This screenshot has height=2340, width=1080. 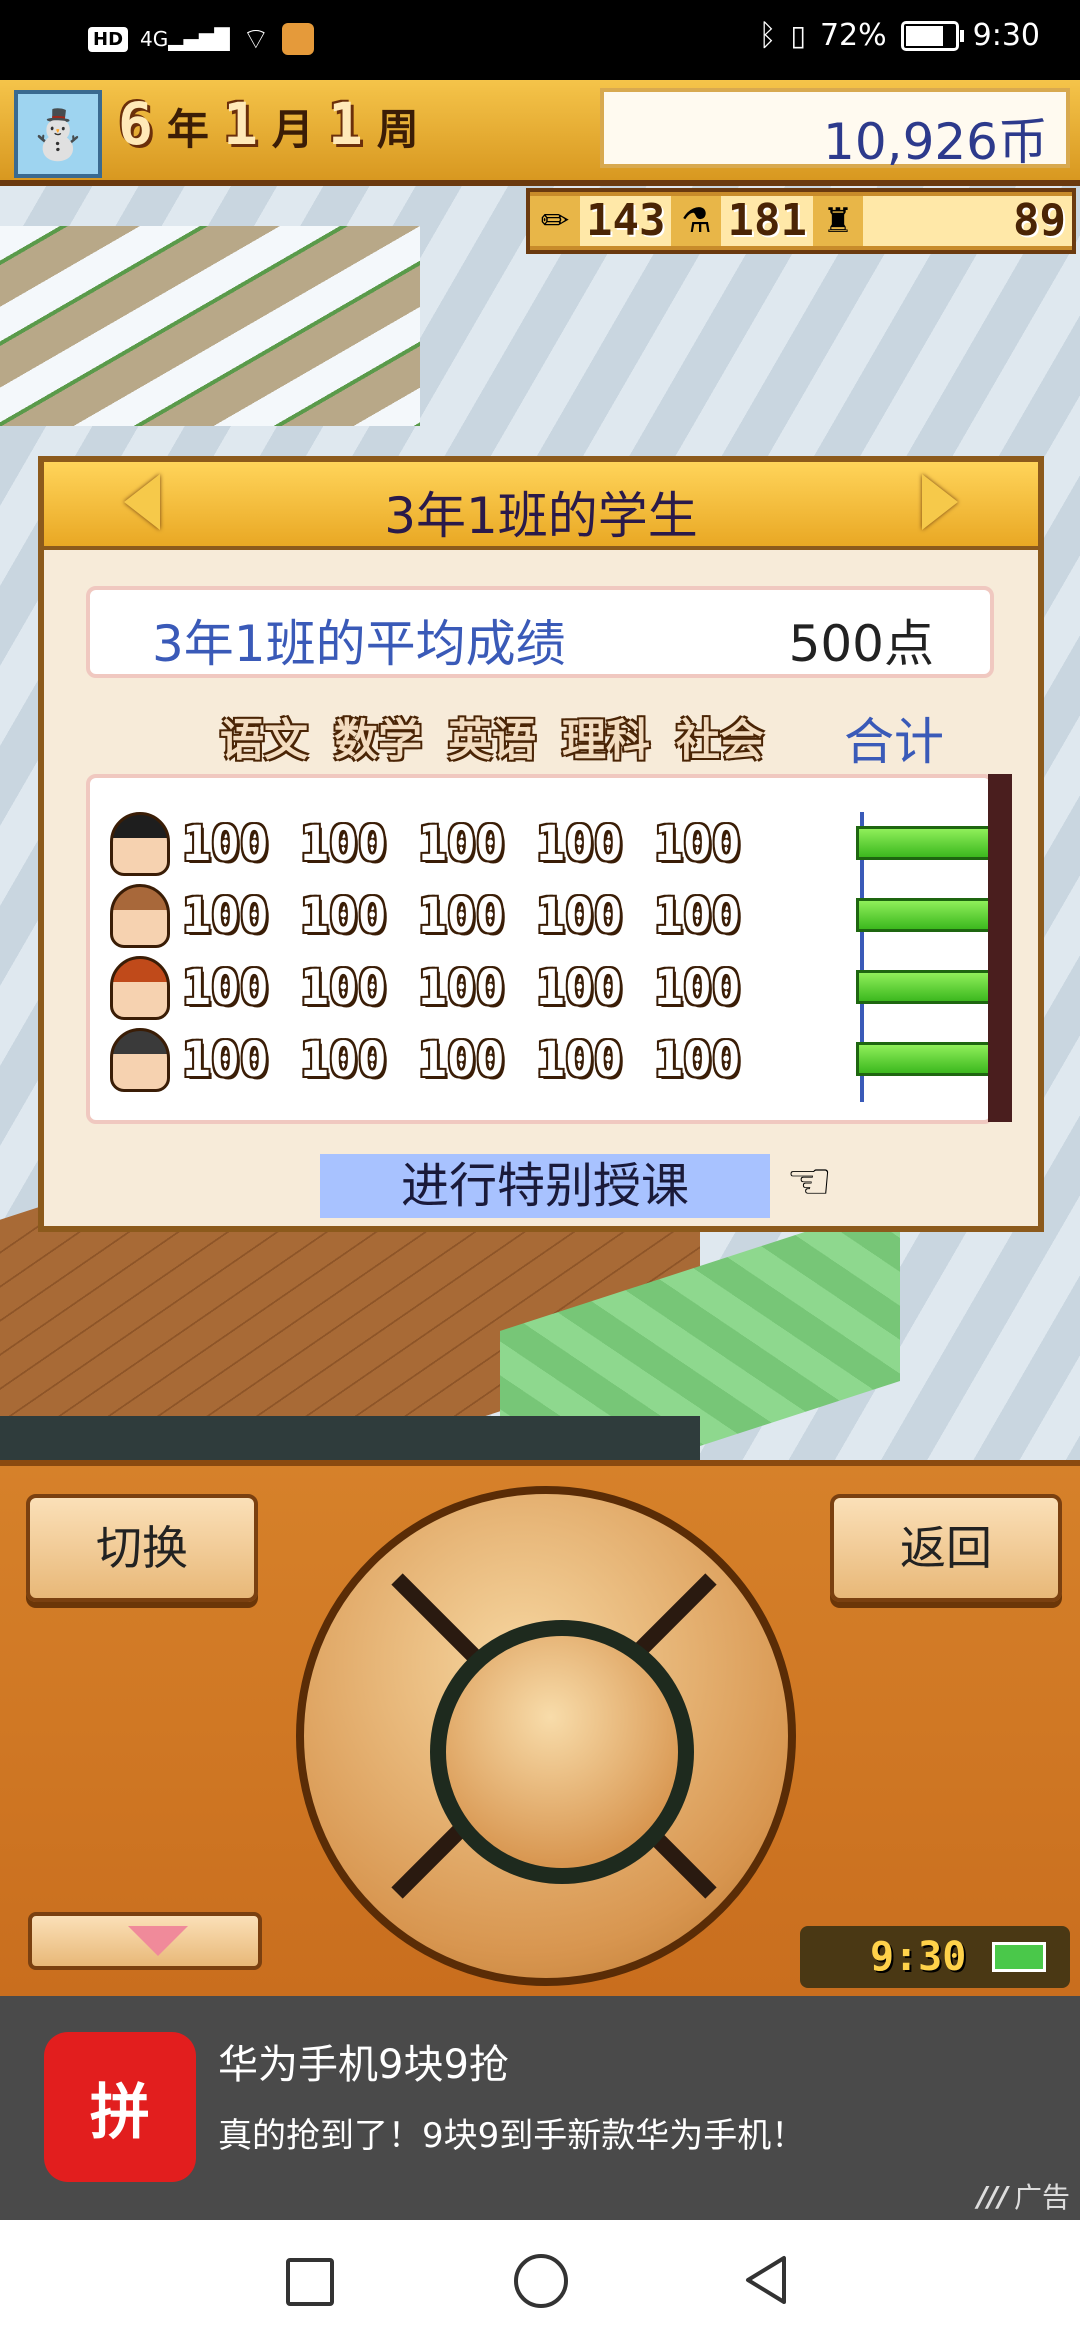 I want to click on date-month: 1, so click(x=240, y=124).